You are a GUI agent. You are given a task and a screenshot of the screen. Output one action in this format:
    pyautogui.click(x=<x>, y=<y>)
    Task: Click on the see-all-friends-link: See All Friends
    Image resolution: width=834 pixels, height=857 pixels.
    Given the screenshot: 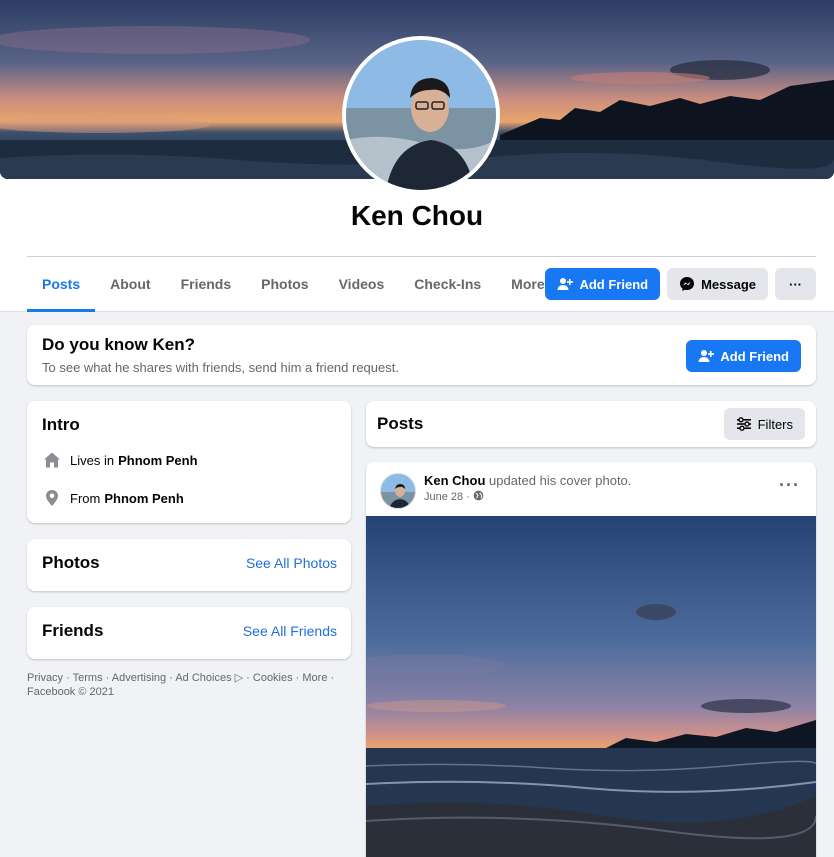 What is the action you would take?
    pyautogui.click(x=290, y=631)
    